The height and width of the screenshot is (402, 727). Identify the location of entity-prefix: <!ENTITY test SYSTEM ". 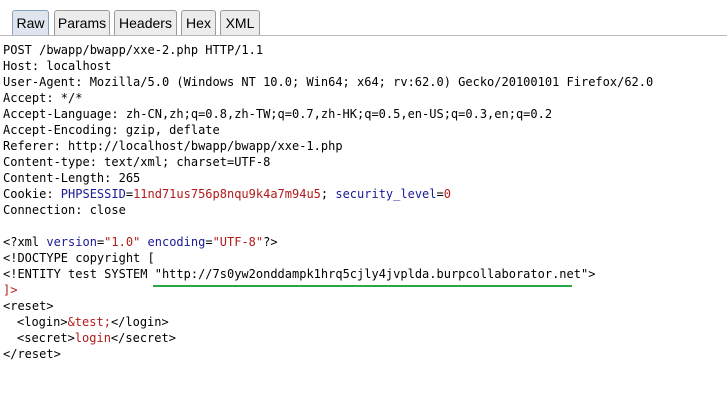
(82, 274).